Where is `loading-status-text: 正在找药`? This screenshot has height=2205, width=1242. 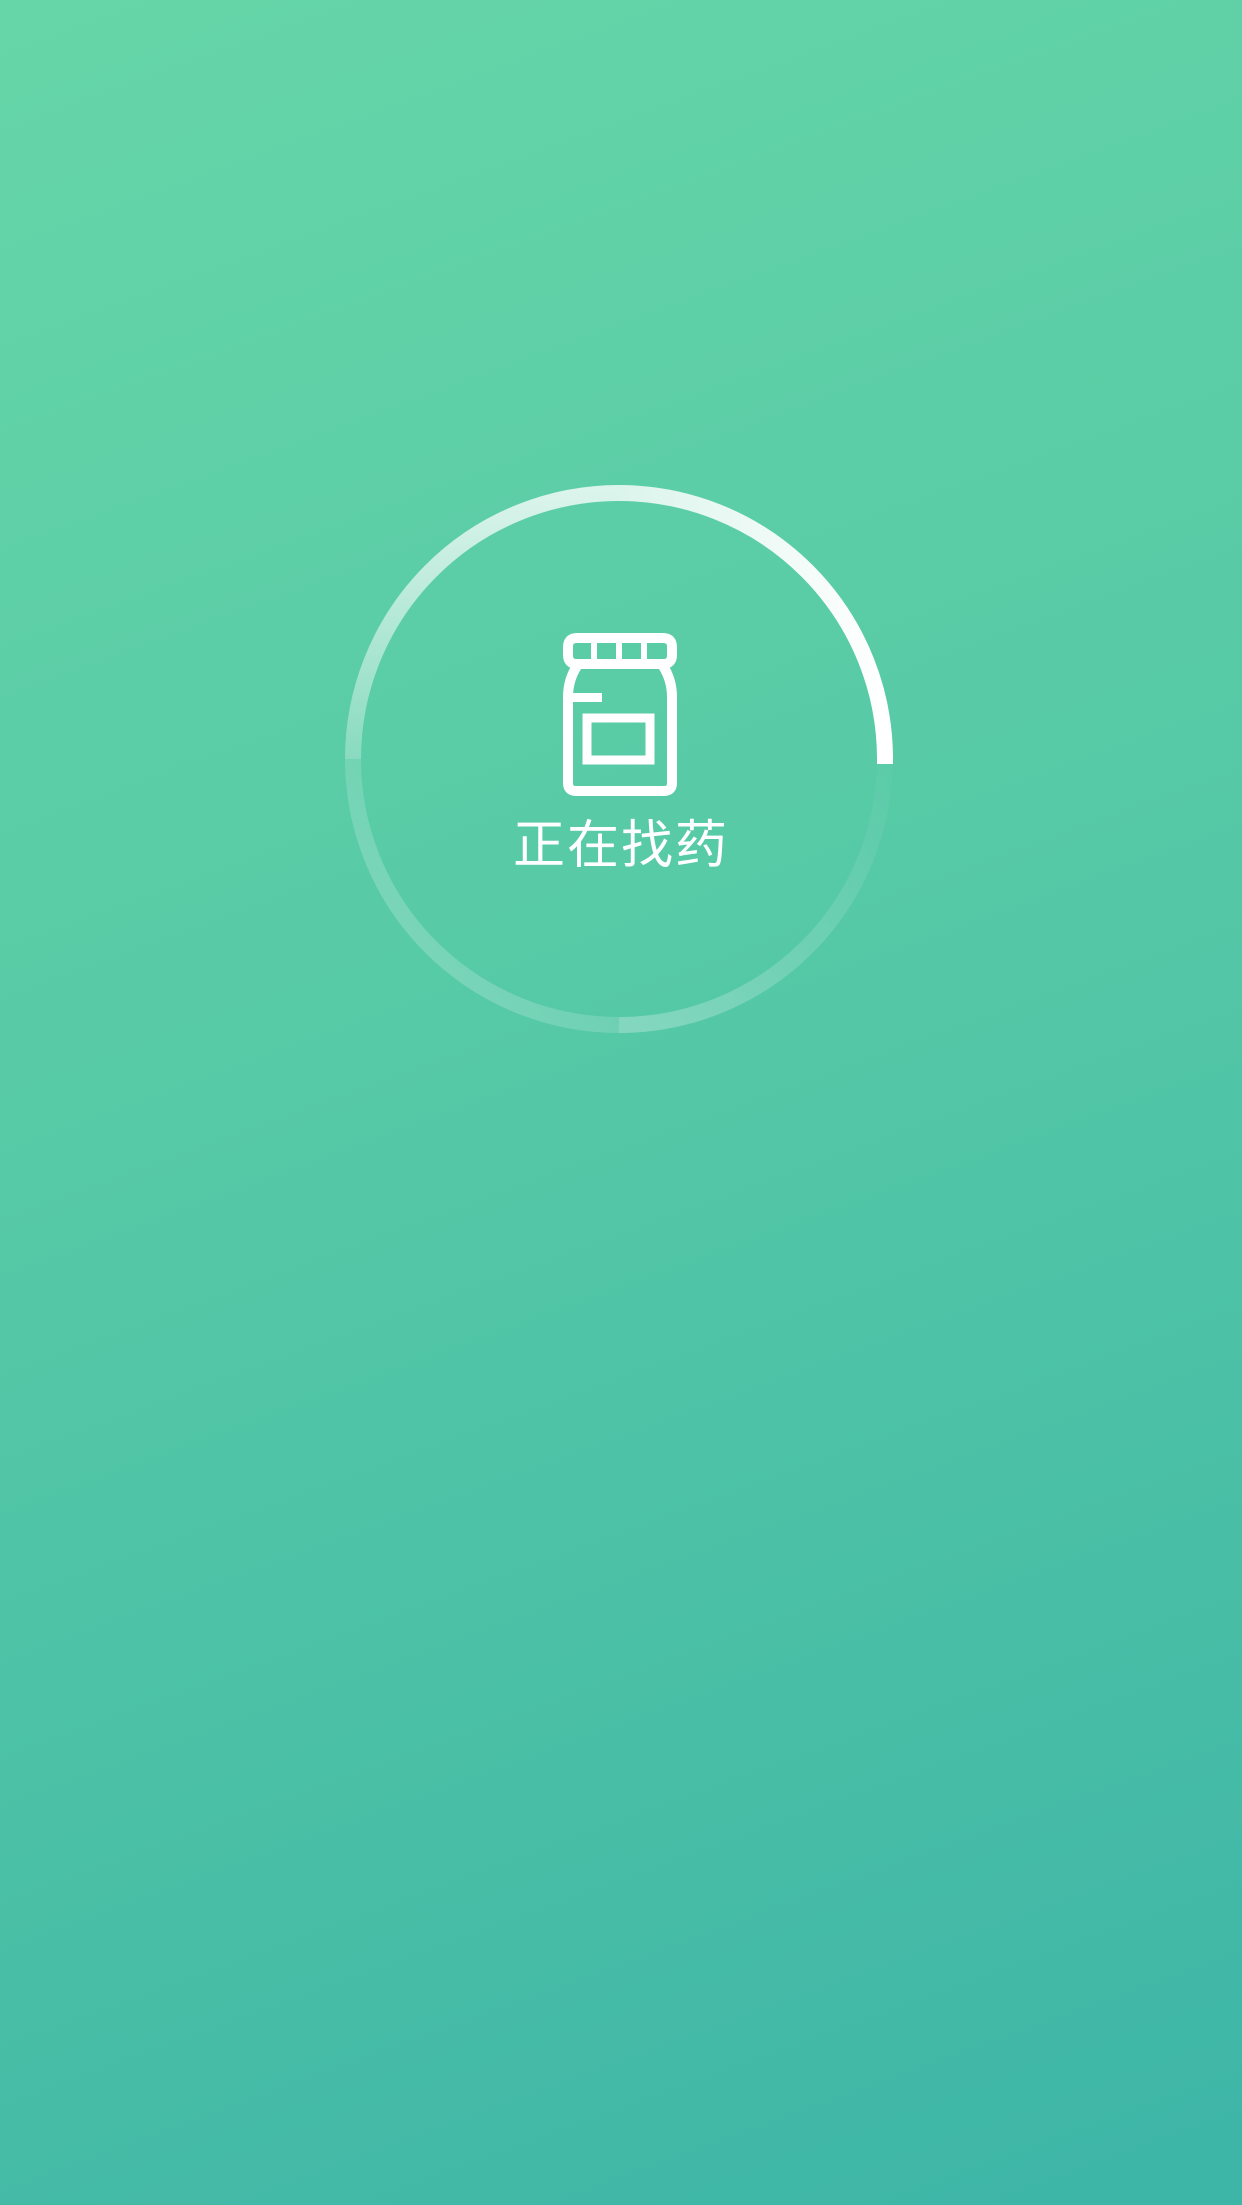
loading-status-text: 正在找药 is located at coordinates (620, 846).